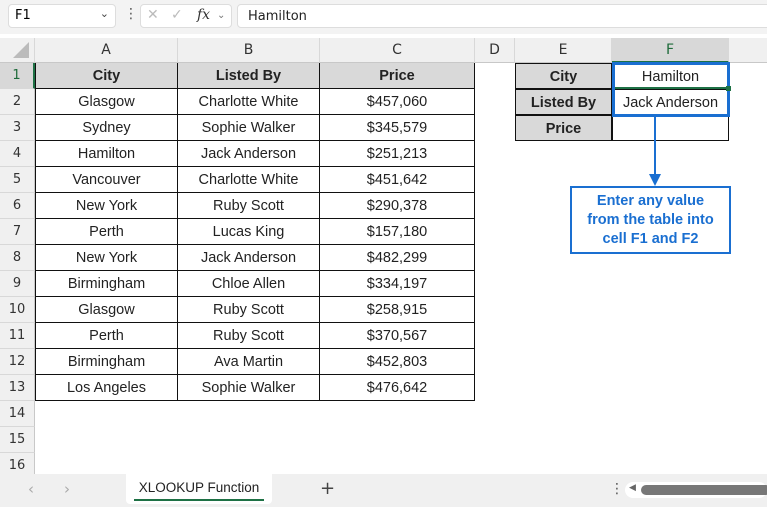 This screenshot has width=767, height=507. I want to click on lookup-label: City, so click(563, 76).